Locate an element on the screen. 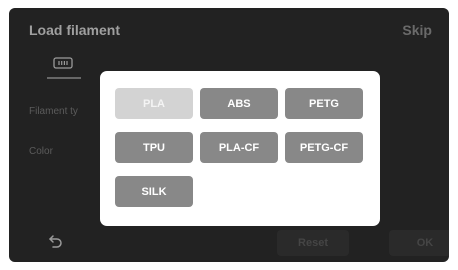 Image resolution: width=458 pixels, height=270 pixels. option-petg: PETG is located at coordinates (324, 103).